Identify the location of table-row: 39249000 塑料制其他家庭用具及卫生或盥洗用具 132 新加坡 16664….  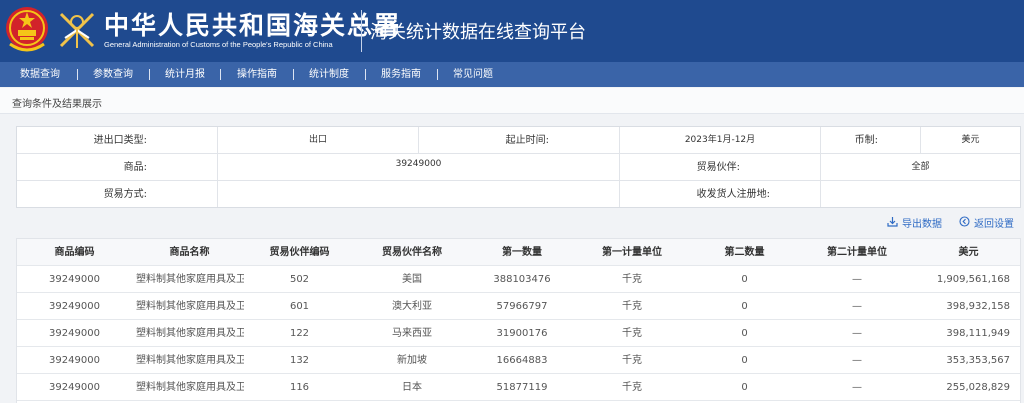
(518, 360).